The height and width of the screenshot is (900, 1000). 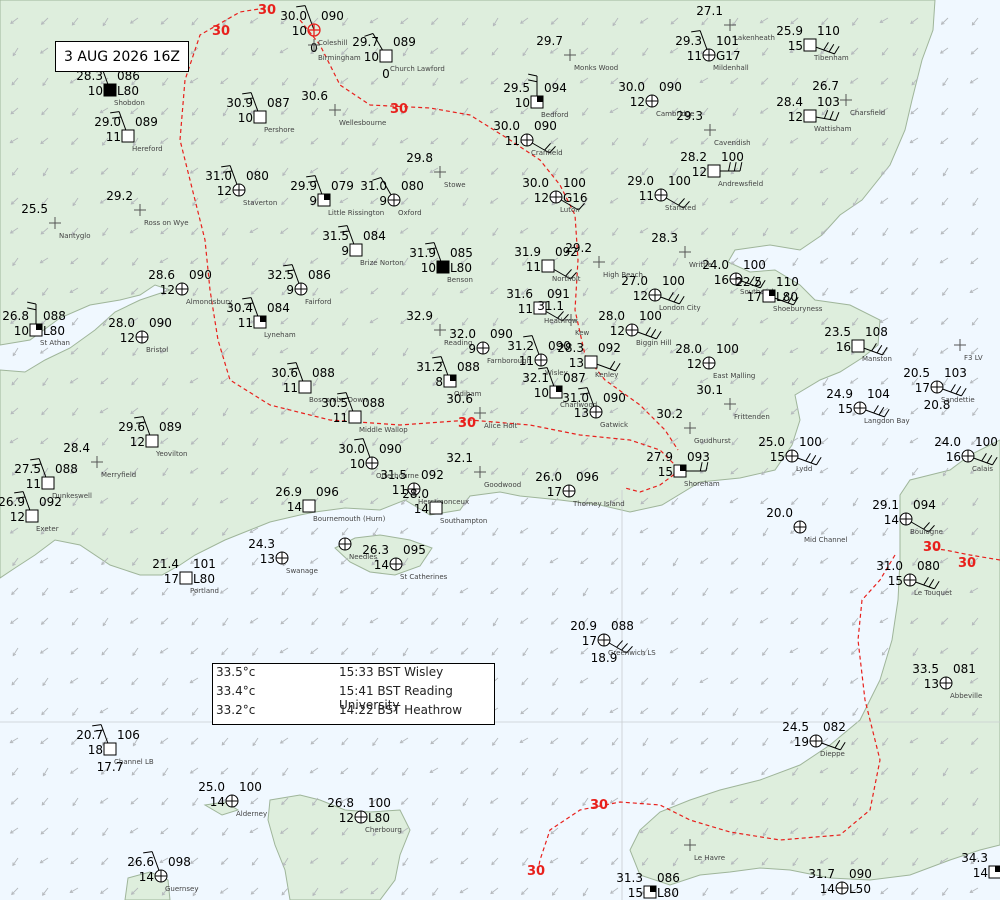 I want to click on station-name: Yeovilton, so click(x=171, y=454).